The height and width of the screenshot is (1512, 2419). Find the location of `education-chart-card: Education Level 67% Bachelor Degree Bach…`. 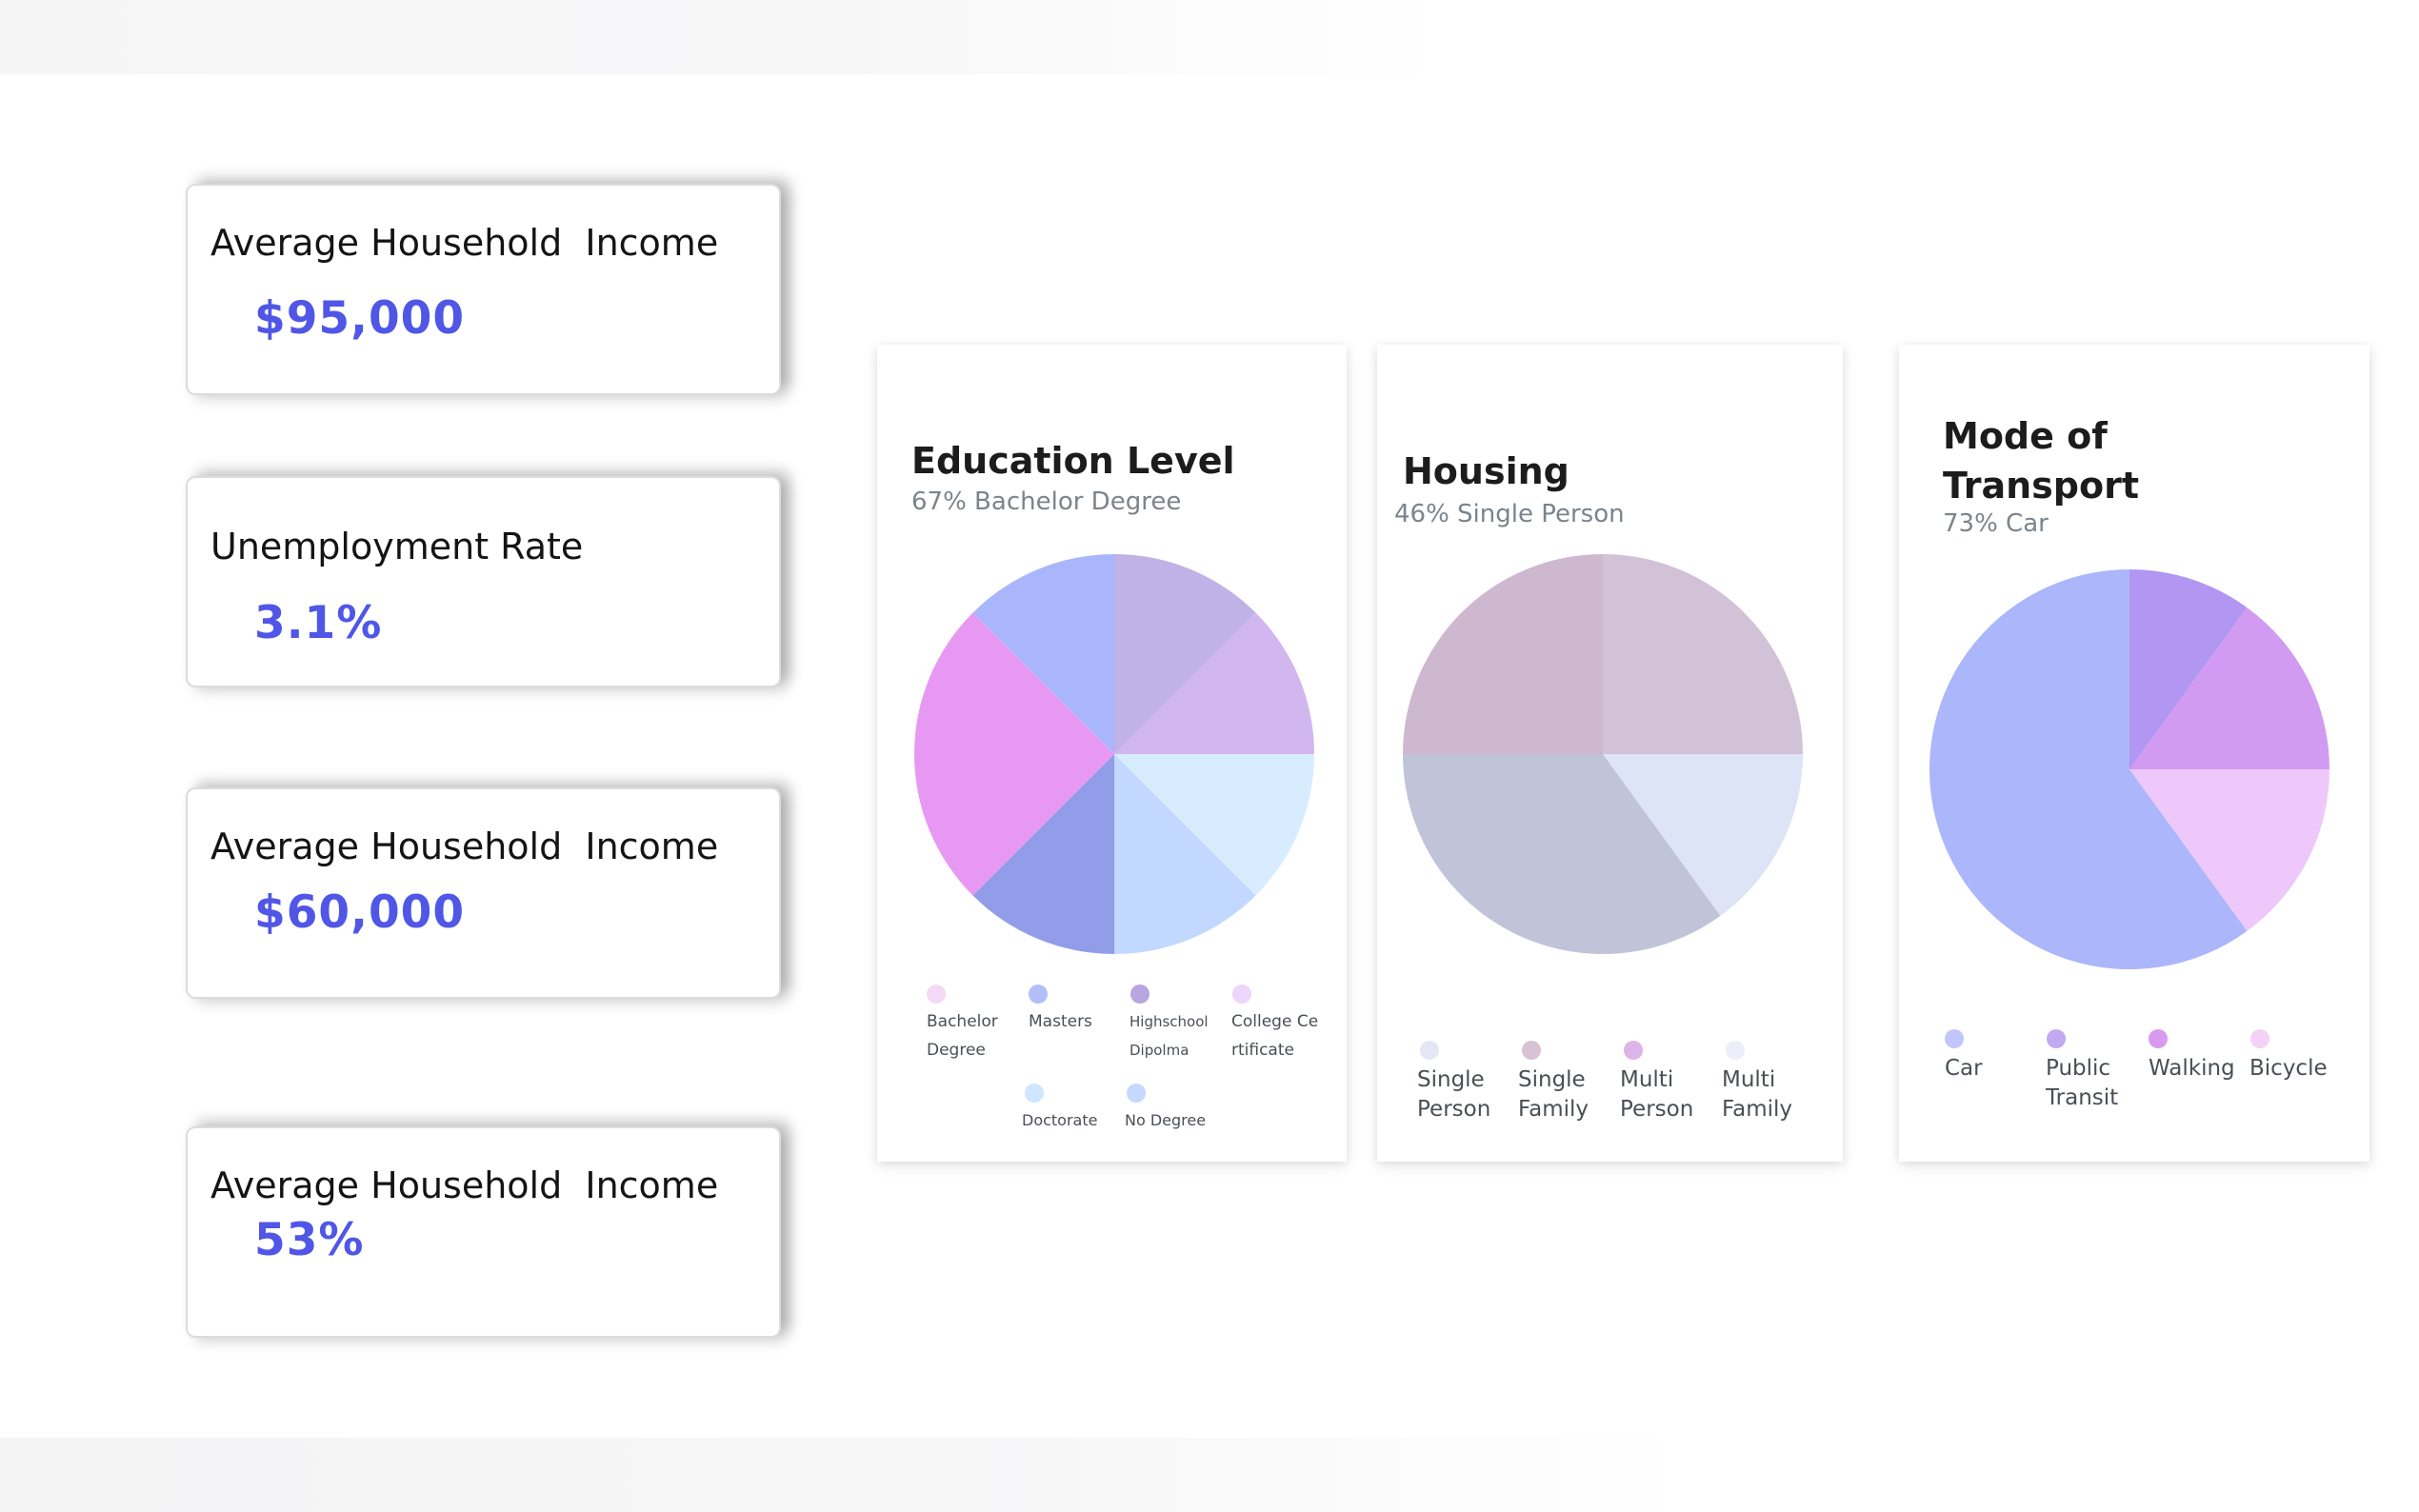

education-chart-card: Education Level 67% Bachelor Degree Bach… is located at coordinates (1112, 753).